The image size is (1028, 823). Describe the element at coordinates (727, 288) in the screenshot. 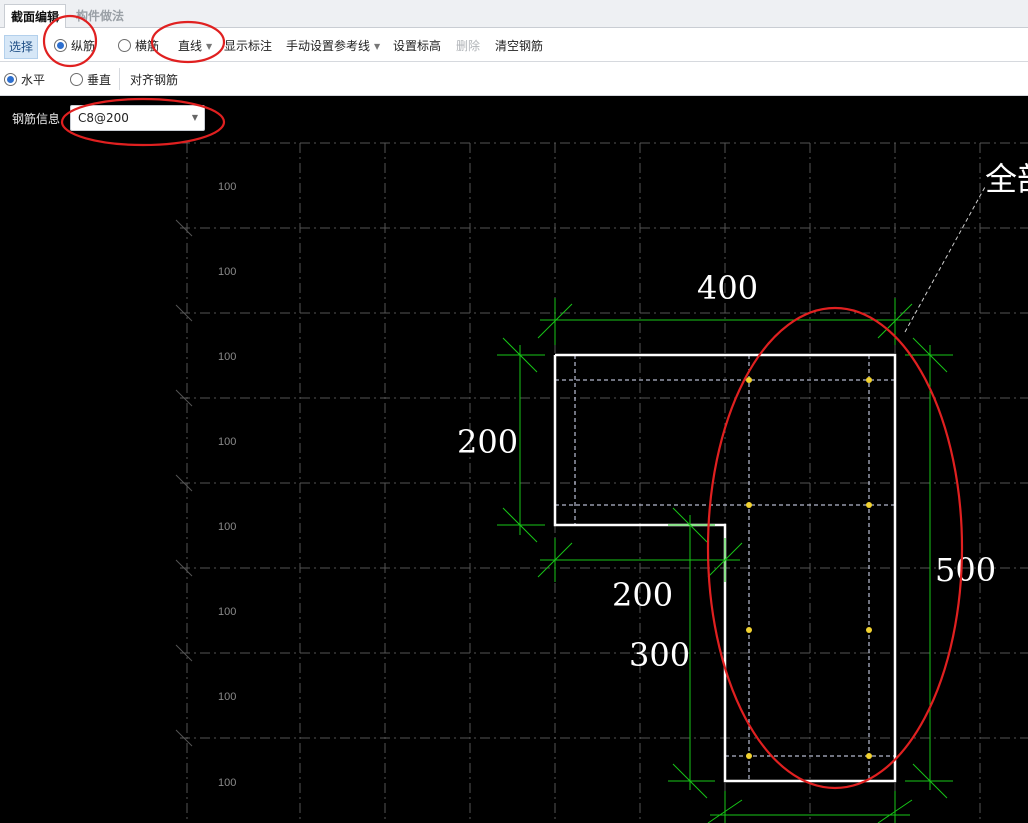

I see `dim-text-top: 400` at that location.